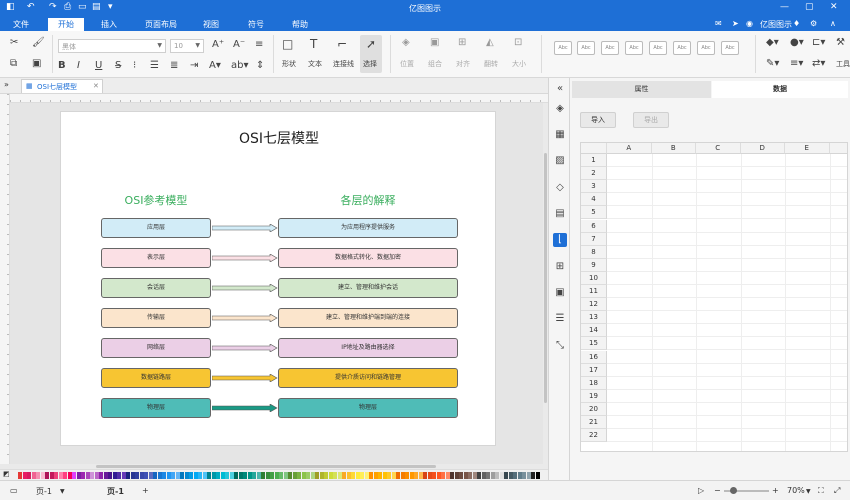 The width and height of the screenshot is (850, 500). What do you see at coordinates (62, 86) in the screenshot?
I see `document-tab: ▦ OSI七层模型 ✕` at bounding box center [62, 86].